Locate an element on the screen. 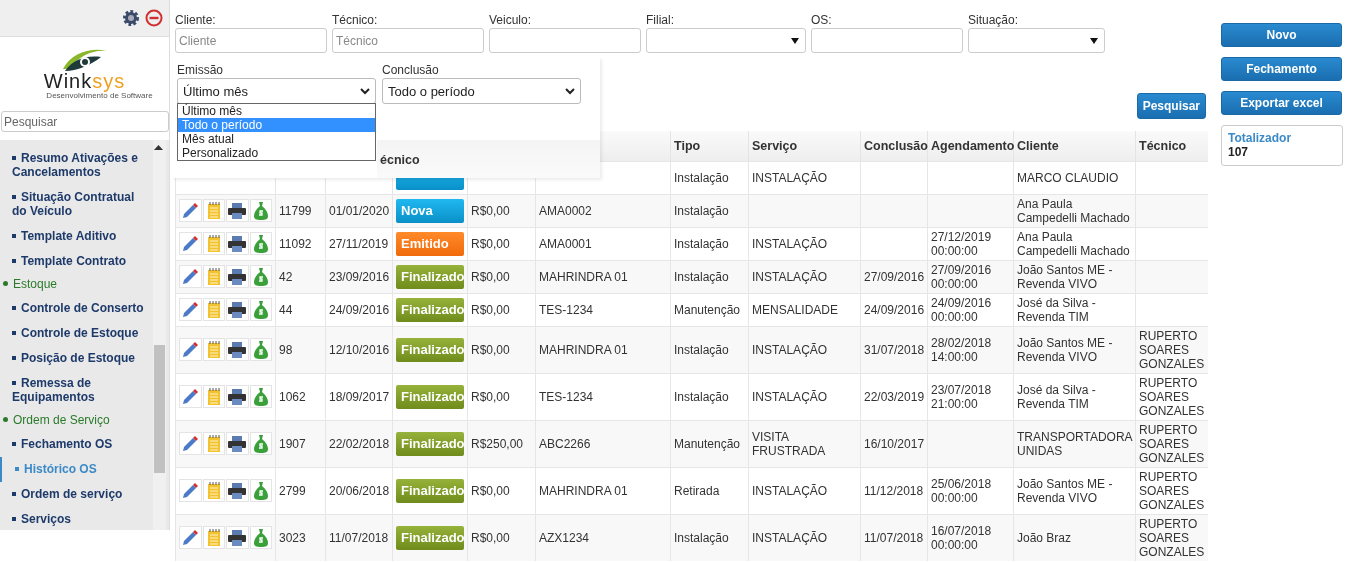  table-cell: Retirada is located at coordinates (697, 490).